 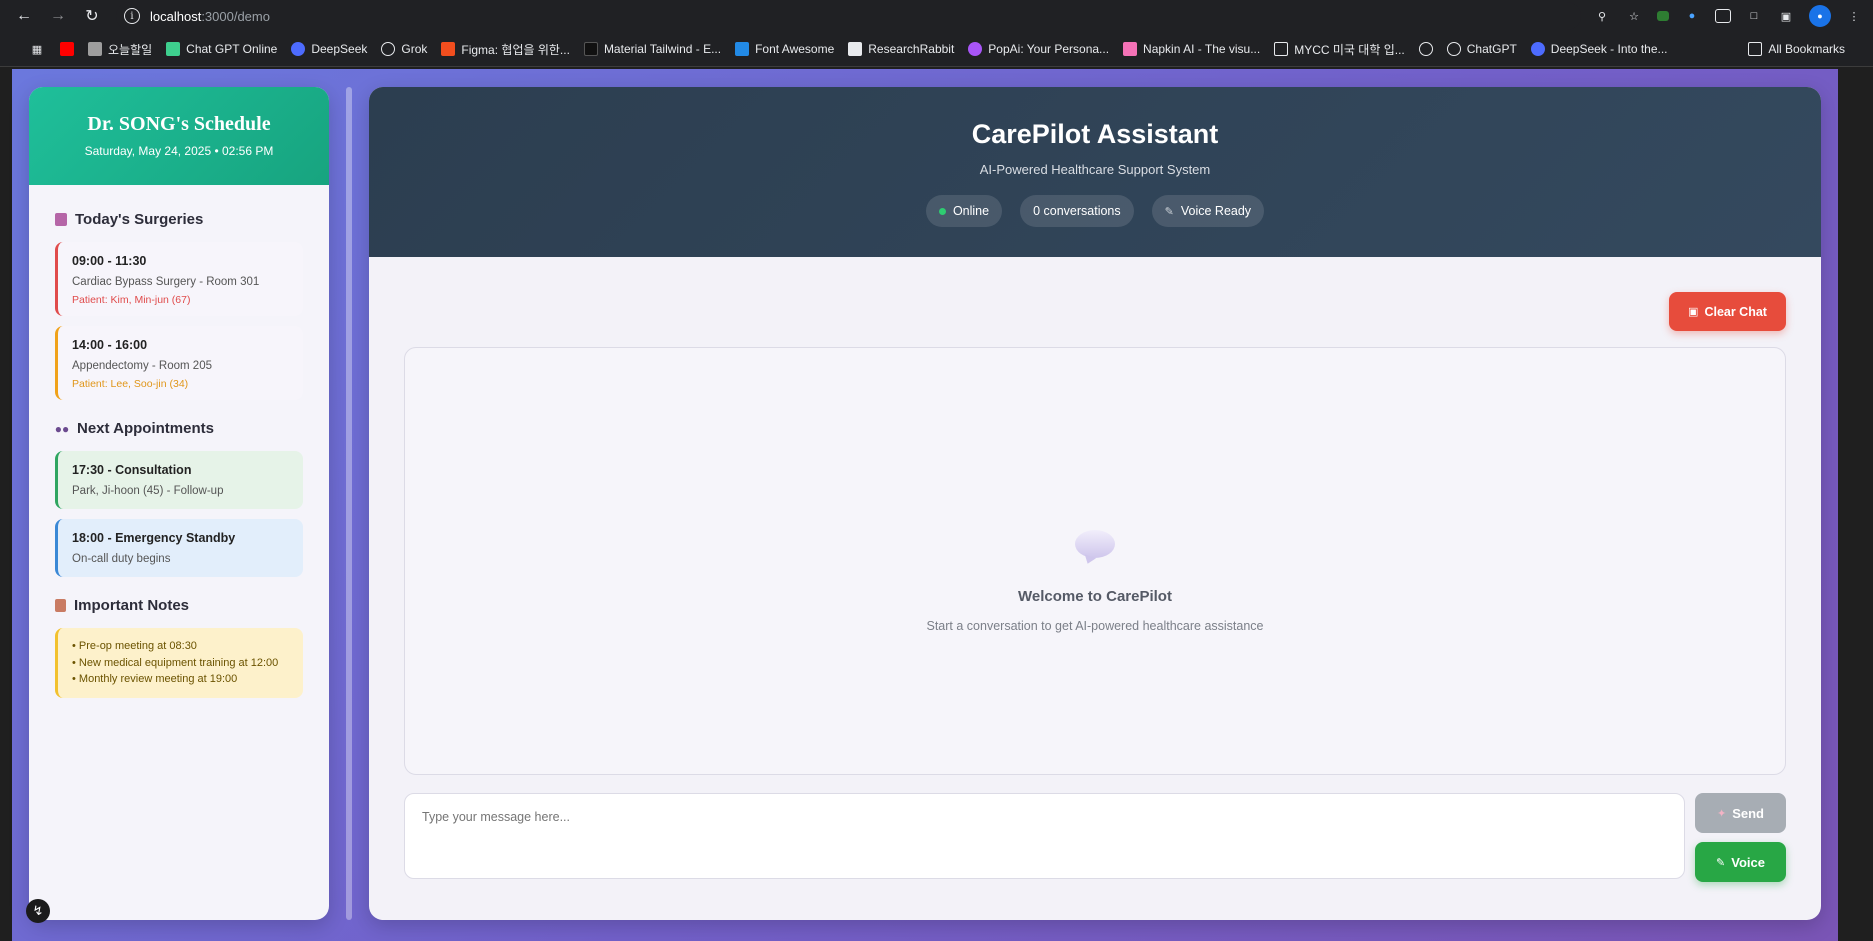 I want to click on bookmark-item: 오늘할일, so click(x=120, y=49).